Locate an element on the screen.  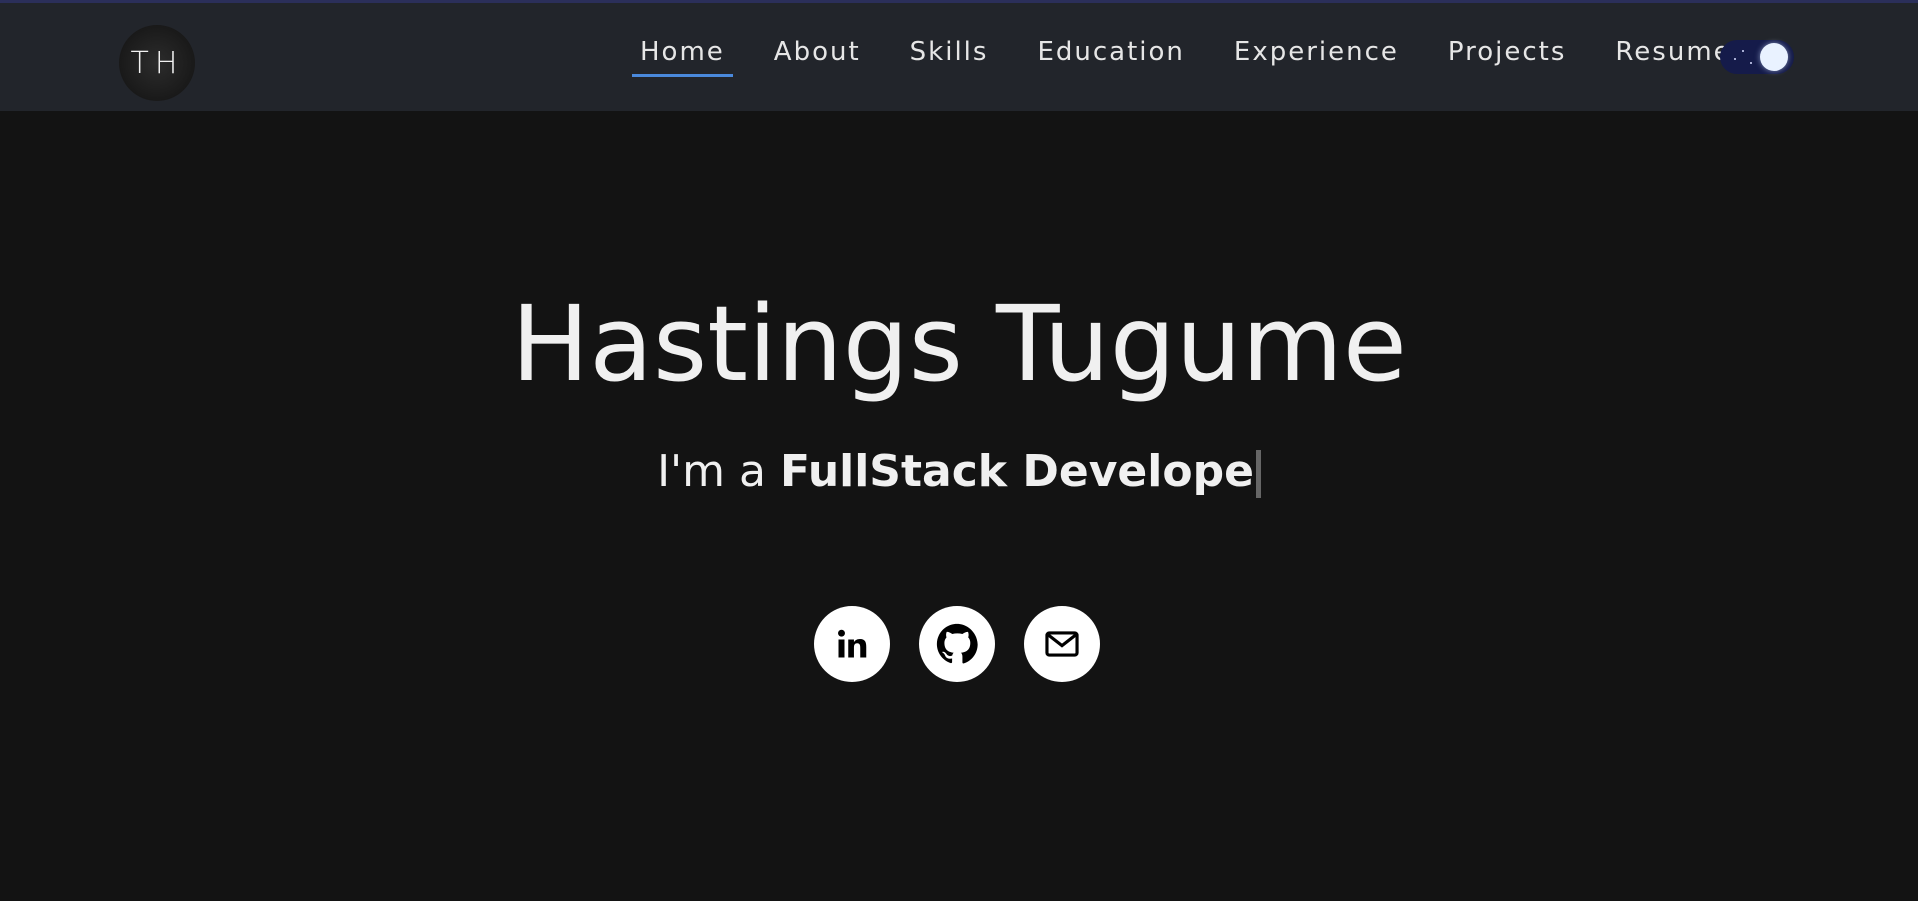
github-button is located at coordinates (957, 644).